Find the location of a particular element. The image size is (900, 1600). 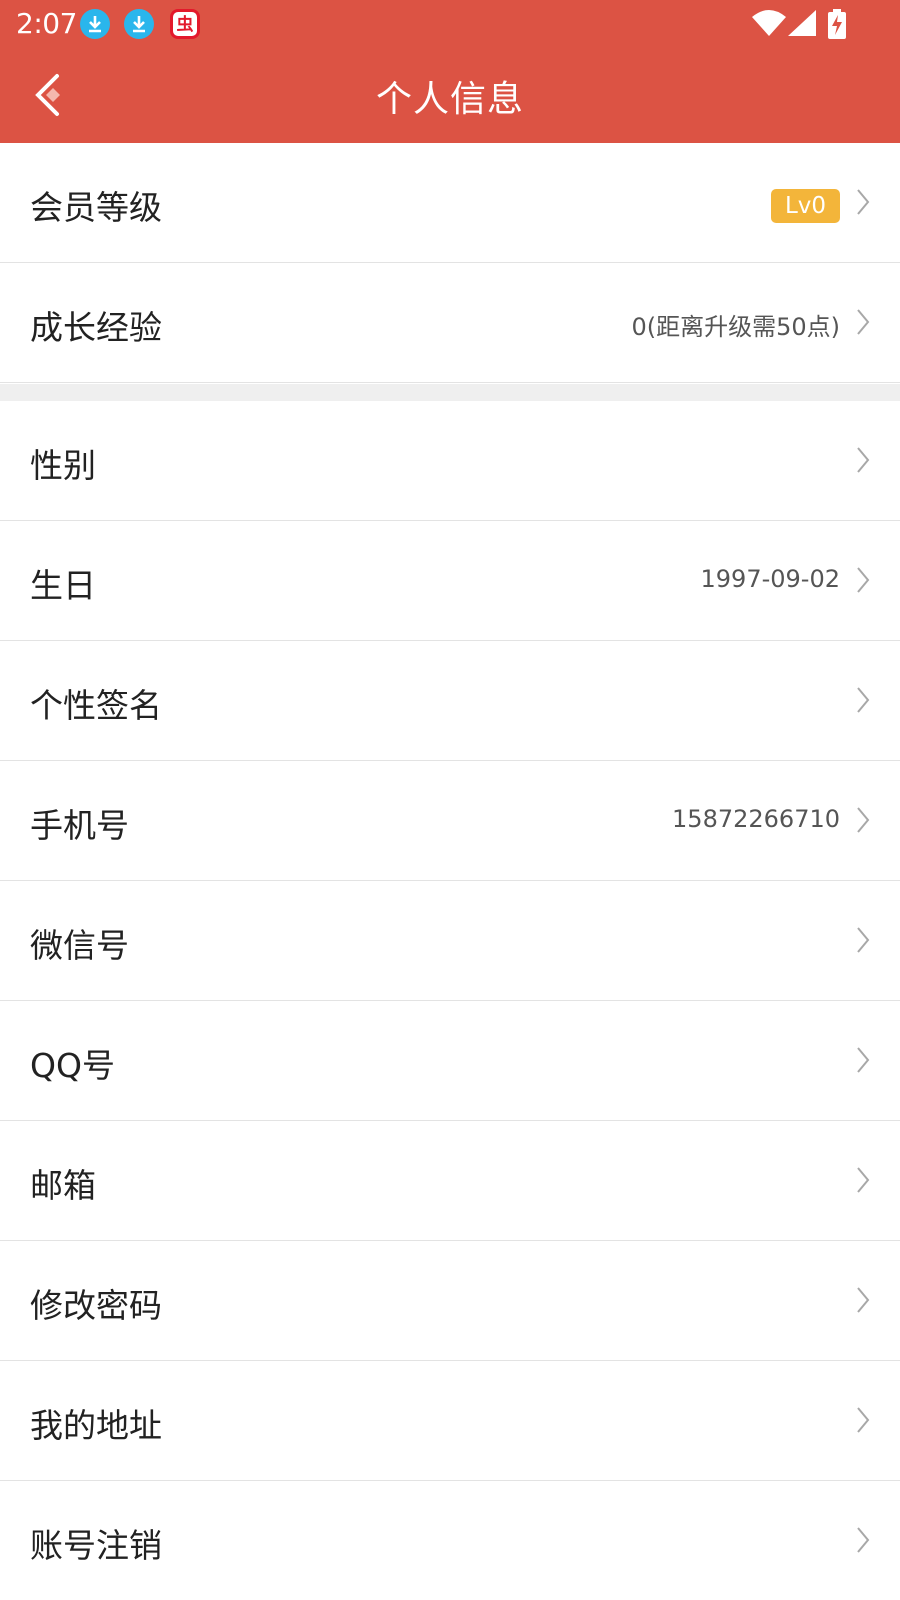

row-label: 会员等级 is located at coordinates (96, 207).